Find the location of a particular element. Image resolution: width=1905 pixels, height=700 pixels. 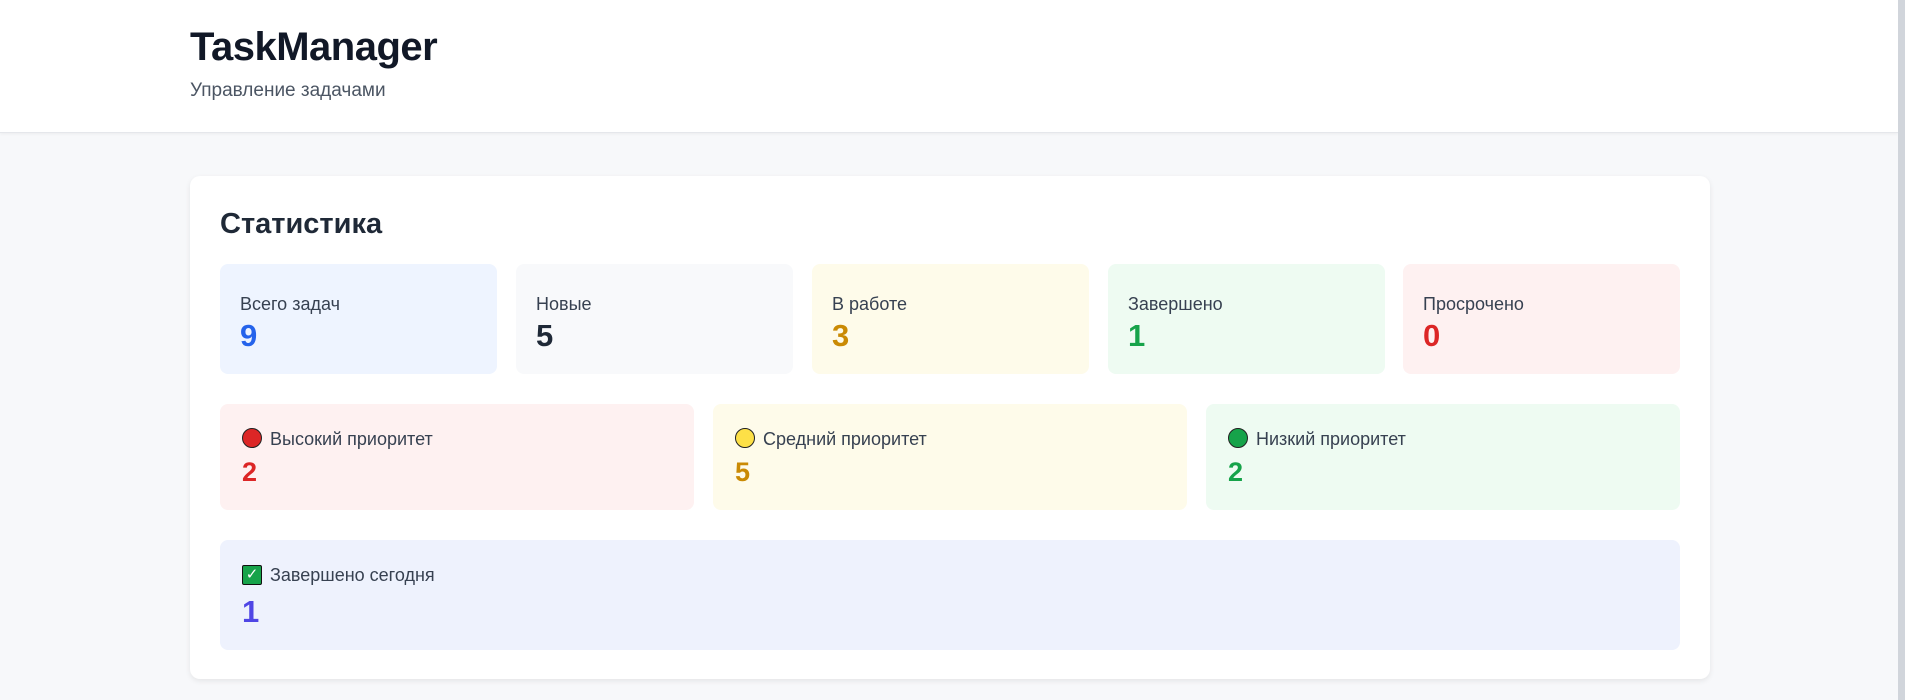

stat-total-tasks: Всего задач 9 is located at coordinates (358, 319).